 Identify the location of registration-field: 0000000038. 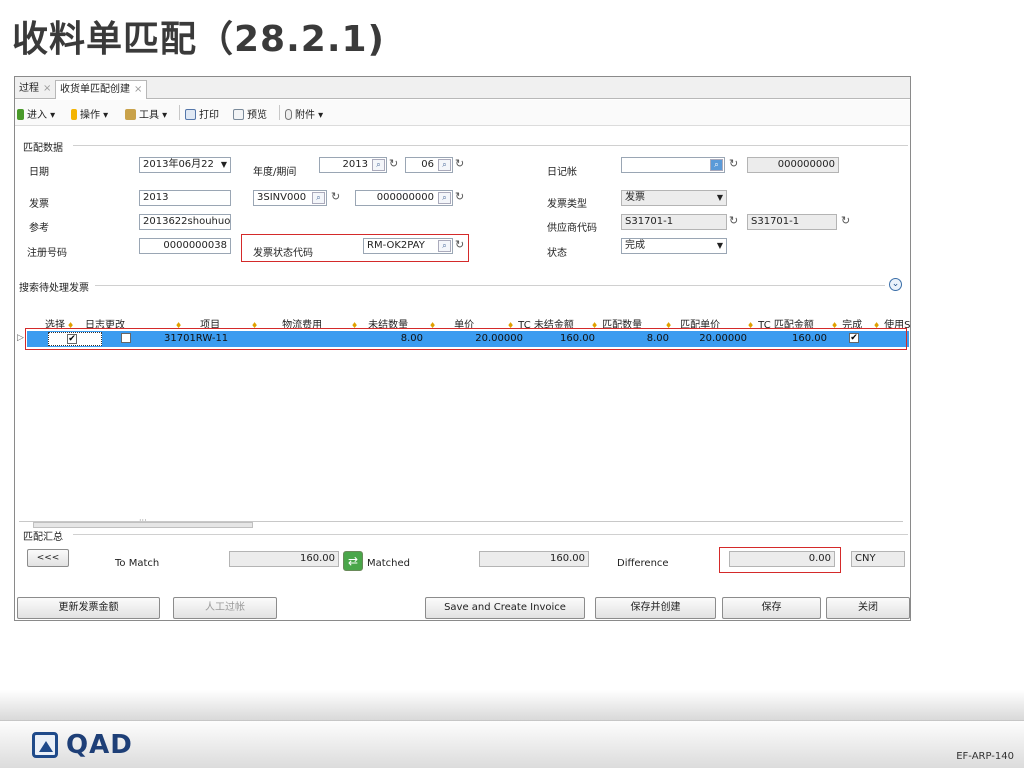
(185, 246).